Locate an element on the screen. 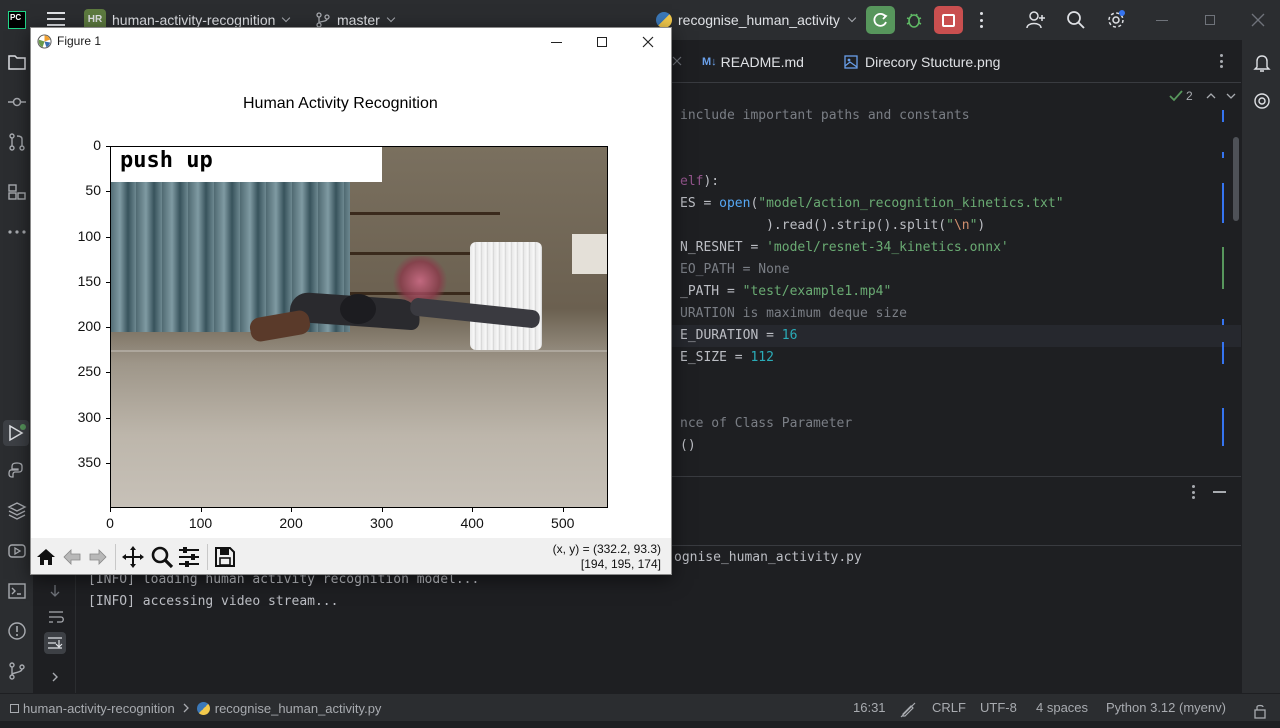  python-packages-icon is located at coordinates (17, 511).